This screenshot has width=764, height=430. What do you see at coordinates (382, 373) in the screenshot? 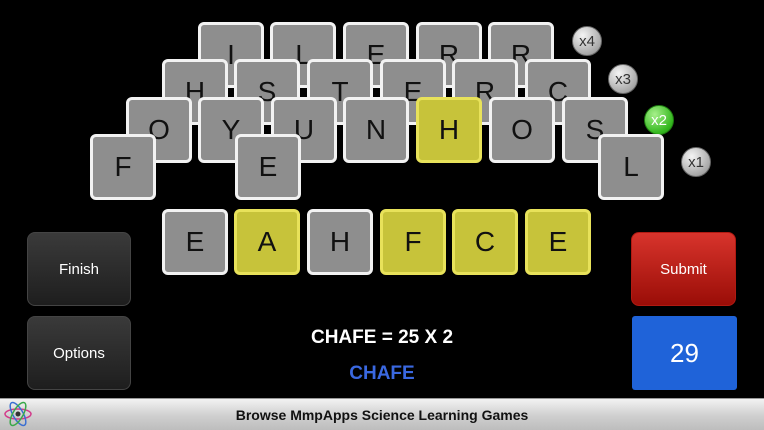
I see `last-word: CHAFE` at bounding box center [382, 373].